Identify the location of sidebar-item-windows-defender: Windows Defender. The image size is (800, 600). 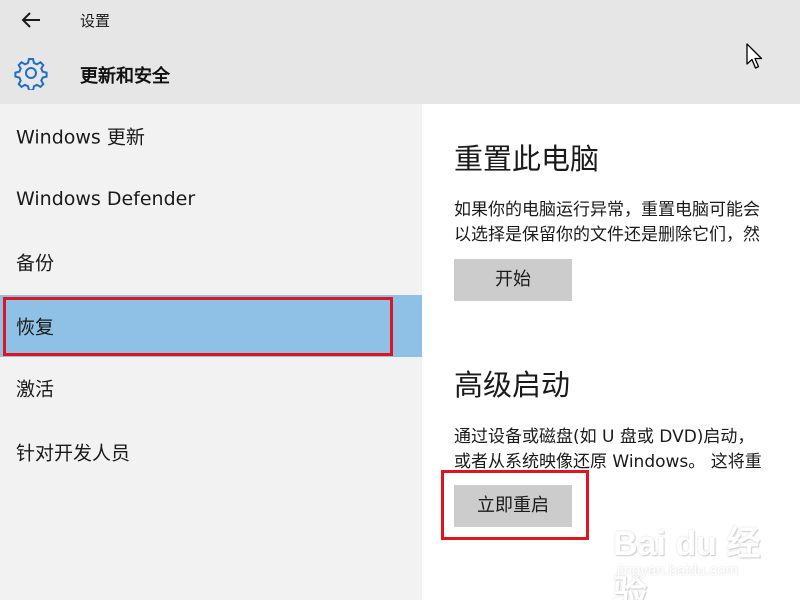
(211, 199).